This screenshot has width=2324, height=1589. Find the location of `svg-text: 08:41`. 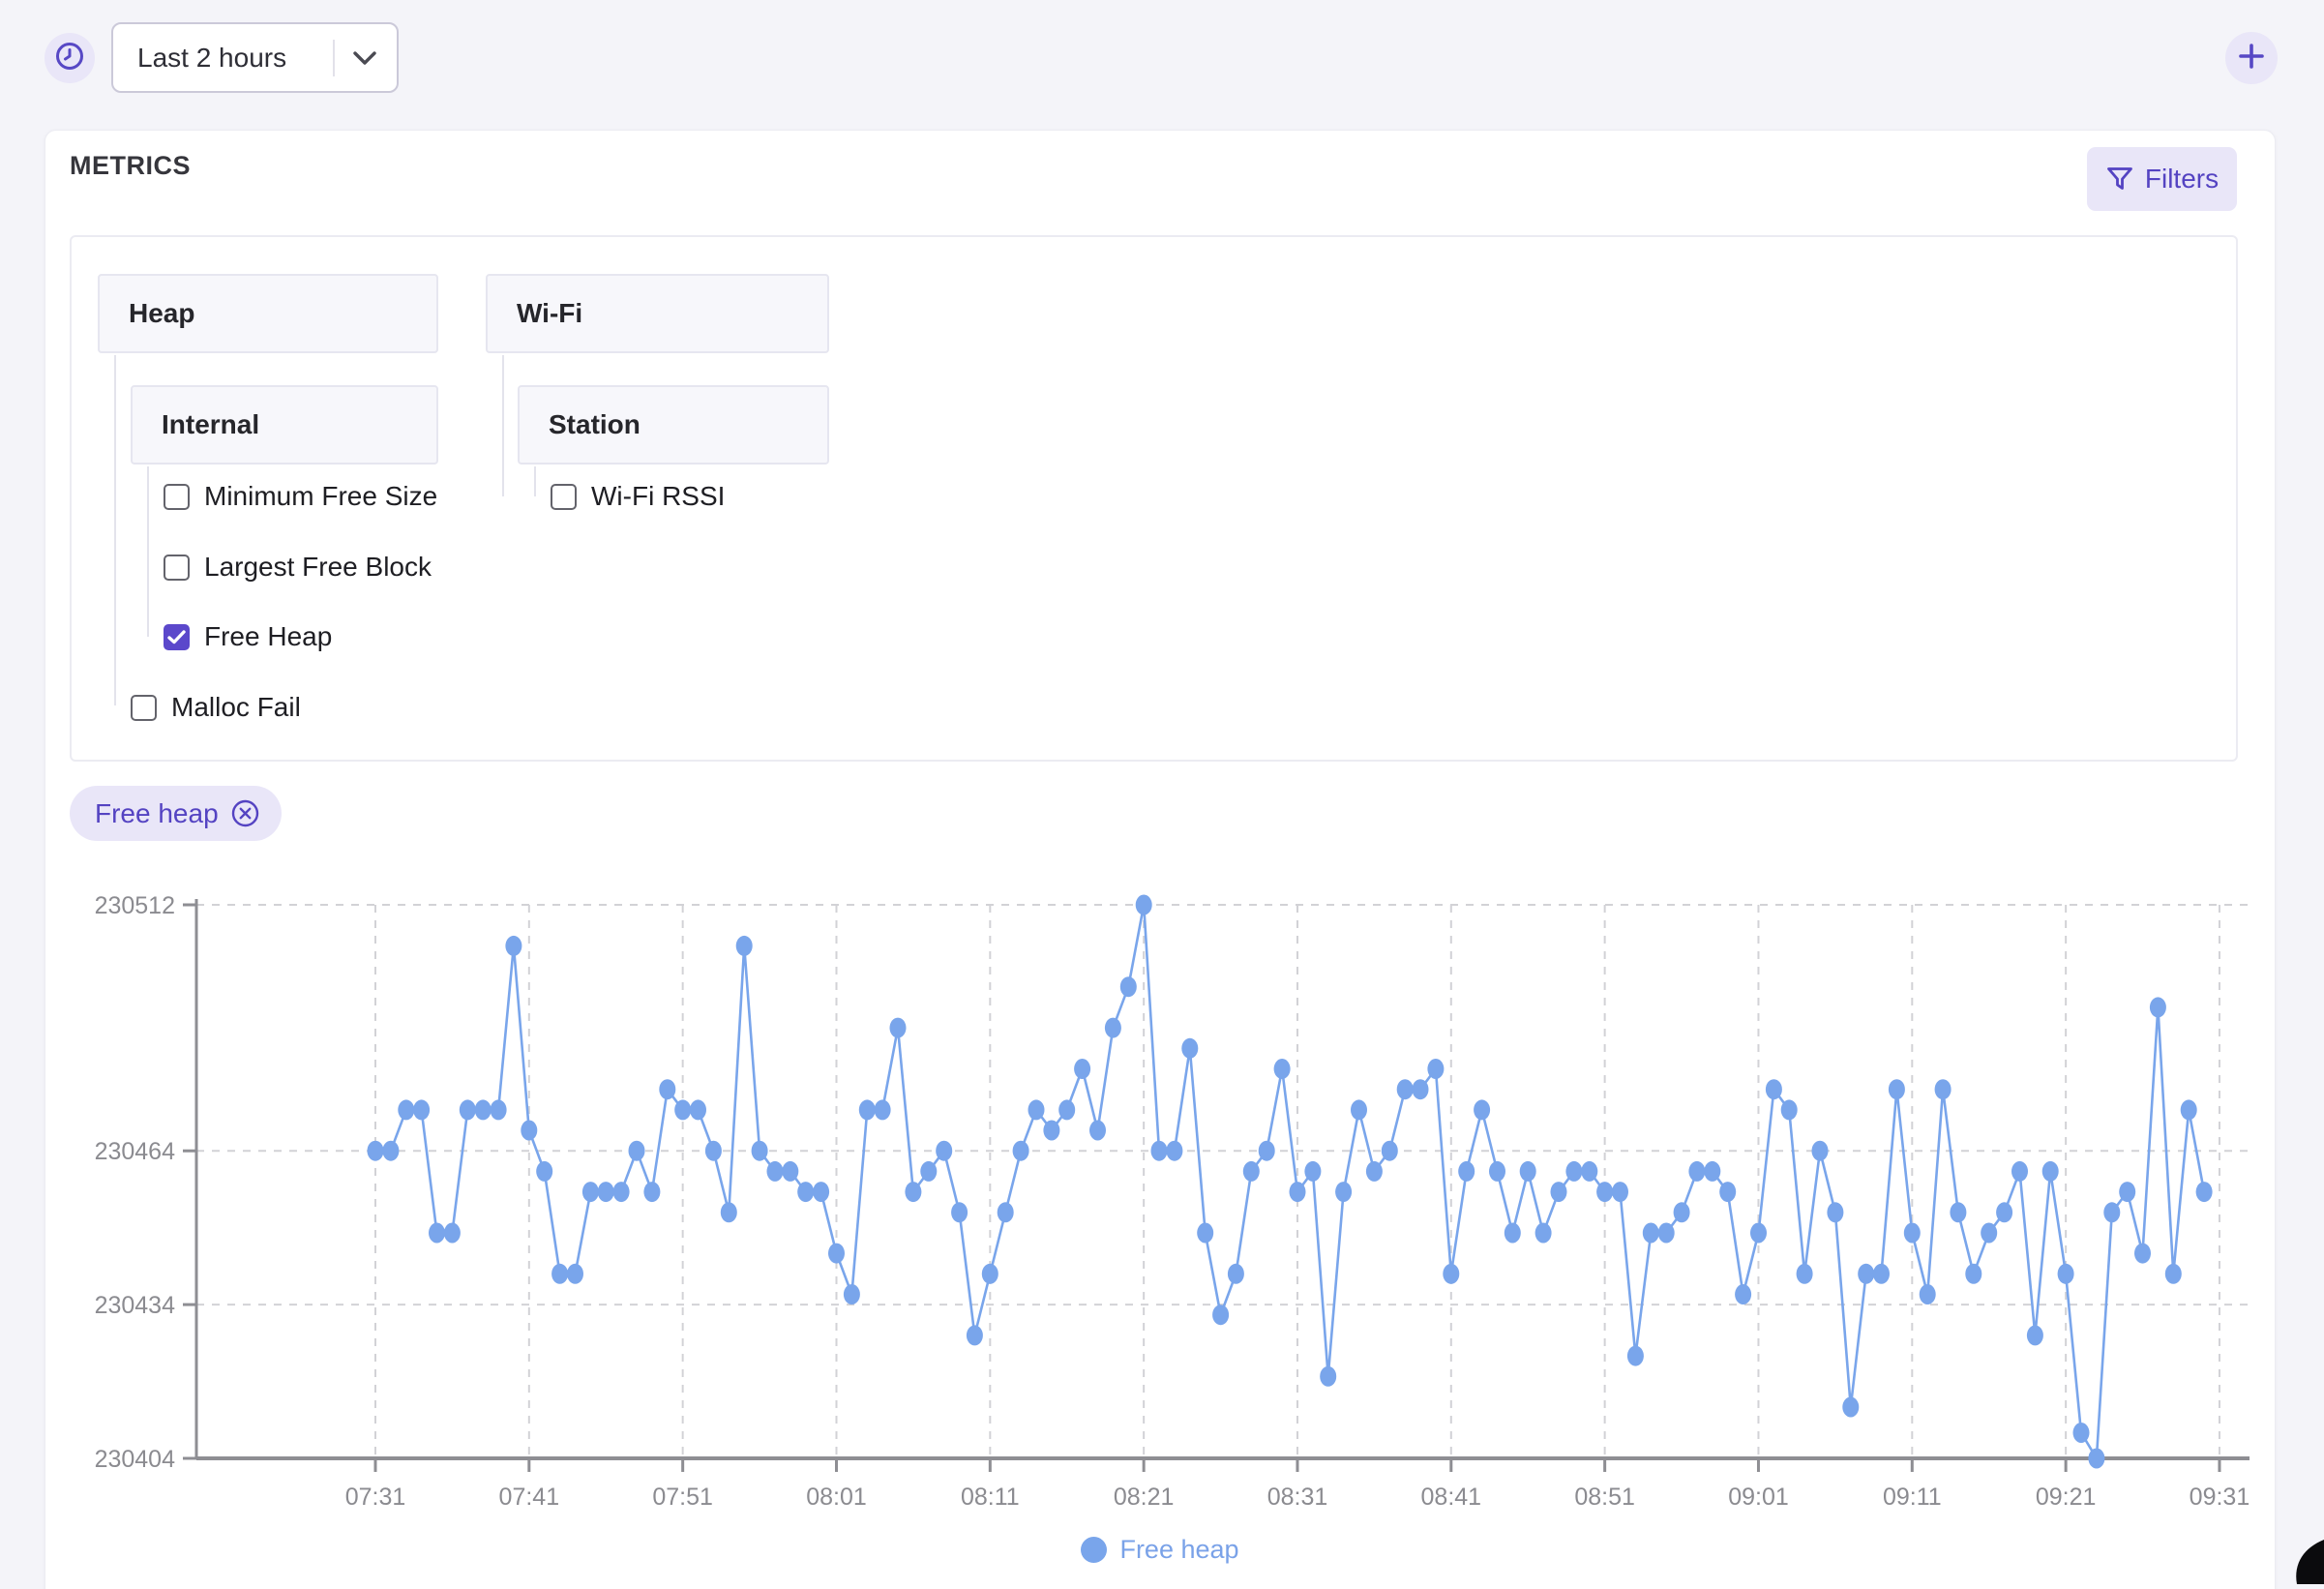

svg-text: 08:41 is located at coordinates (1452, 1498).